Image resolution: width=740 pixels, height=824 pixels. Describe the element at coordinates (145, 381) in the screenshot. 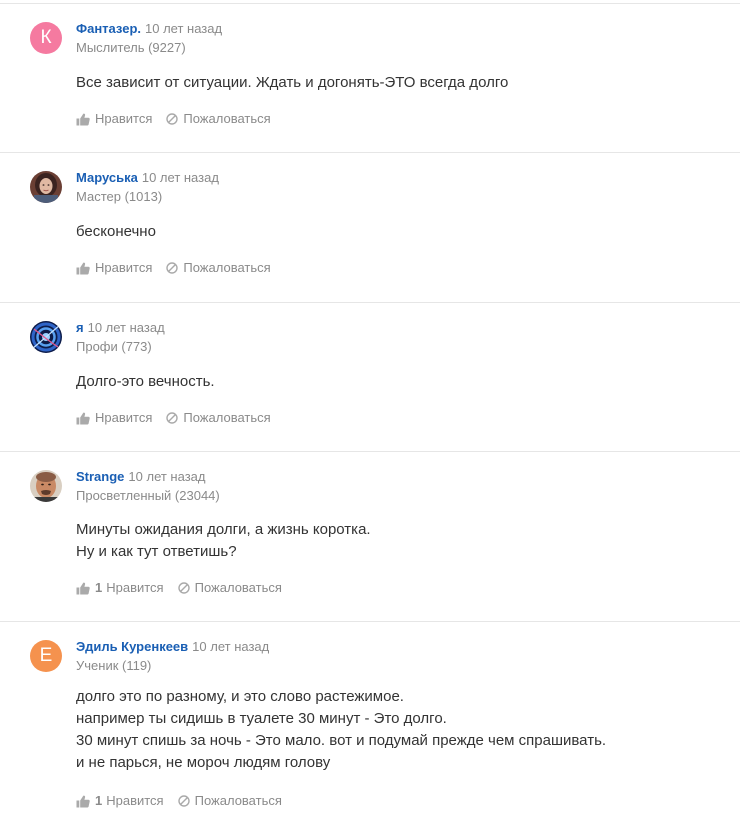

I see `answer-text-line: Долго-это вечность.` at that location.